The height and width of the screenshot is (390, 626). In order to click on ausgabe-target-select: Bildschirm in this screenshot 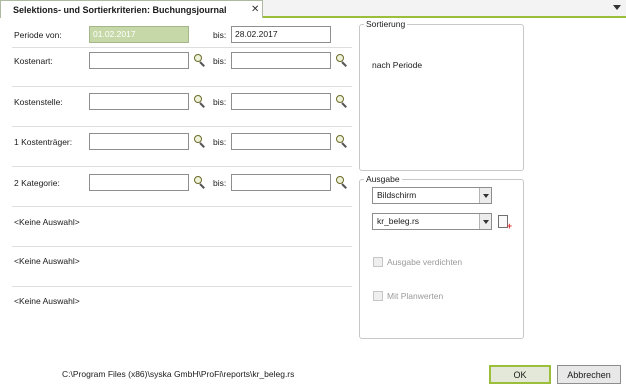, I will do `click(432, 195)`.